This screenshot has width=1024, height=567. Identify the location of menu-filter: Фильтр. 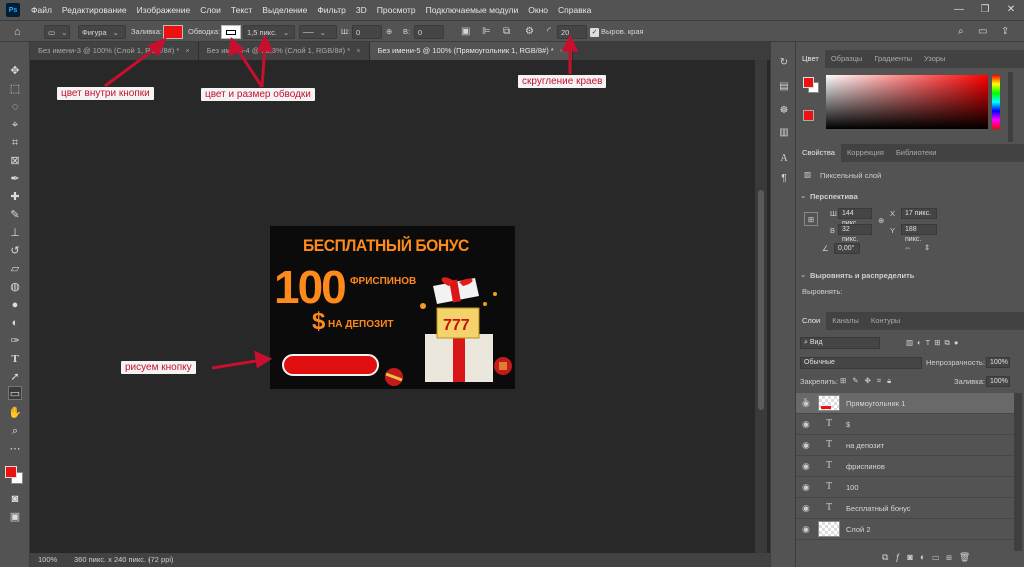
(331, 10).